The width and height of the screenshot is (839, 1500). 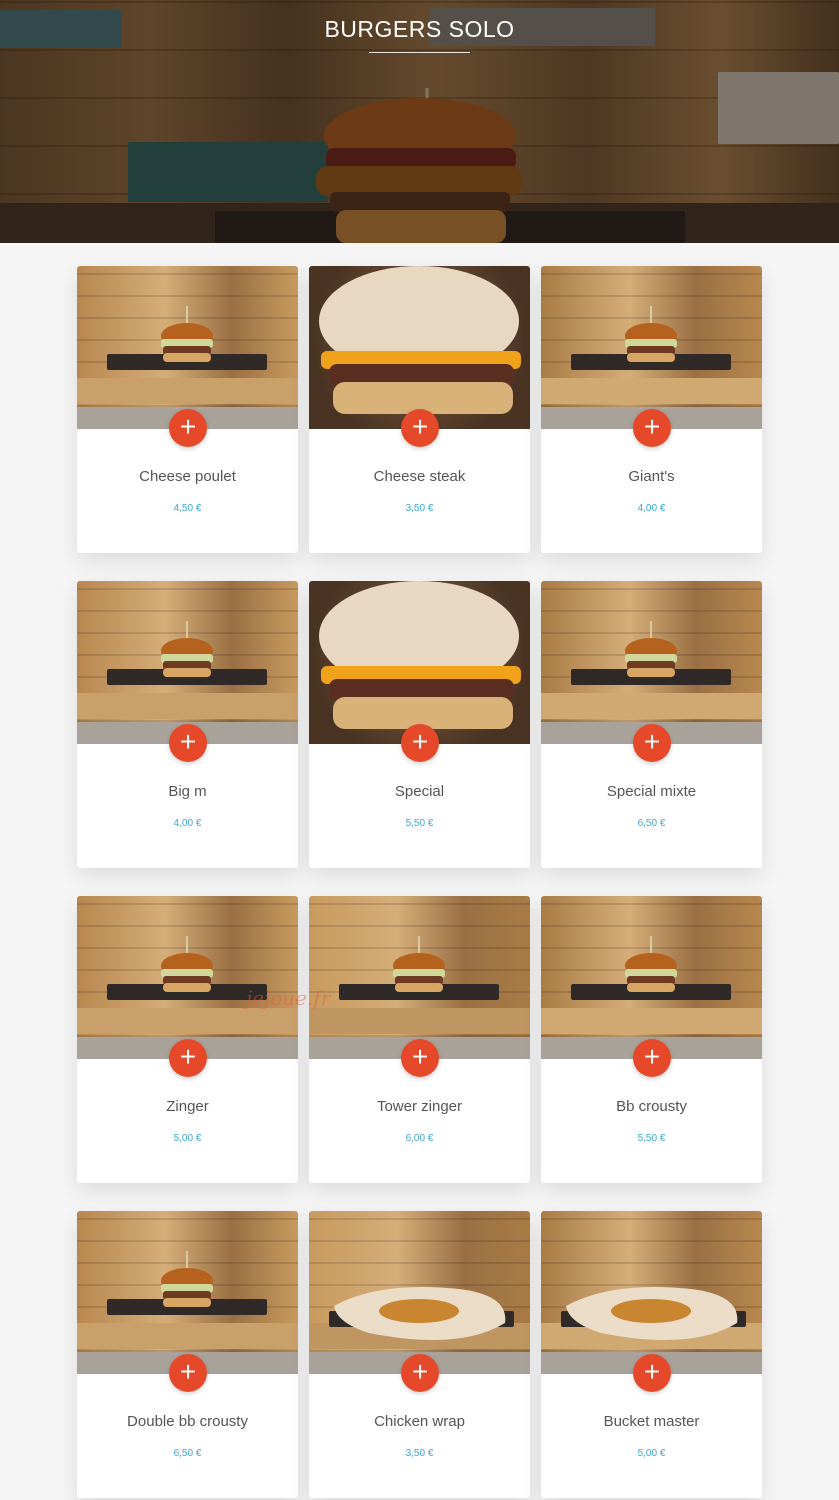 I want to click on product-card: + Zinger 5,00 €, so click(x=187, y=1039).